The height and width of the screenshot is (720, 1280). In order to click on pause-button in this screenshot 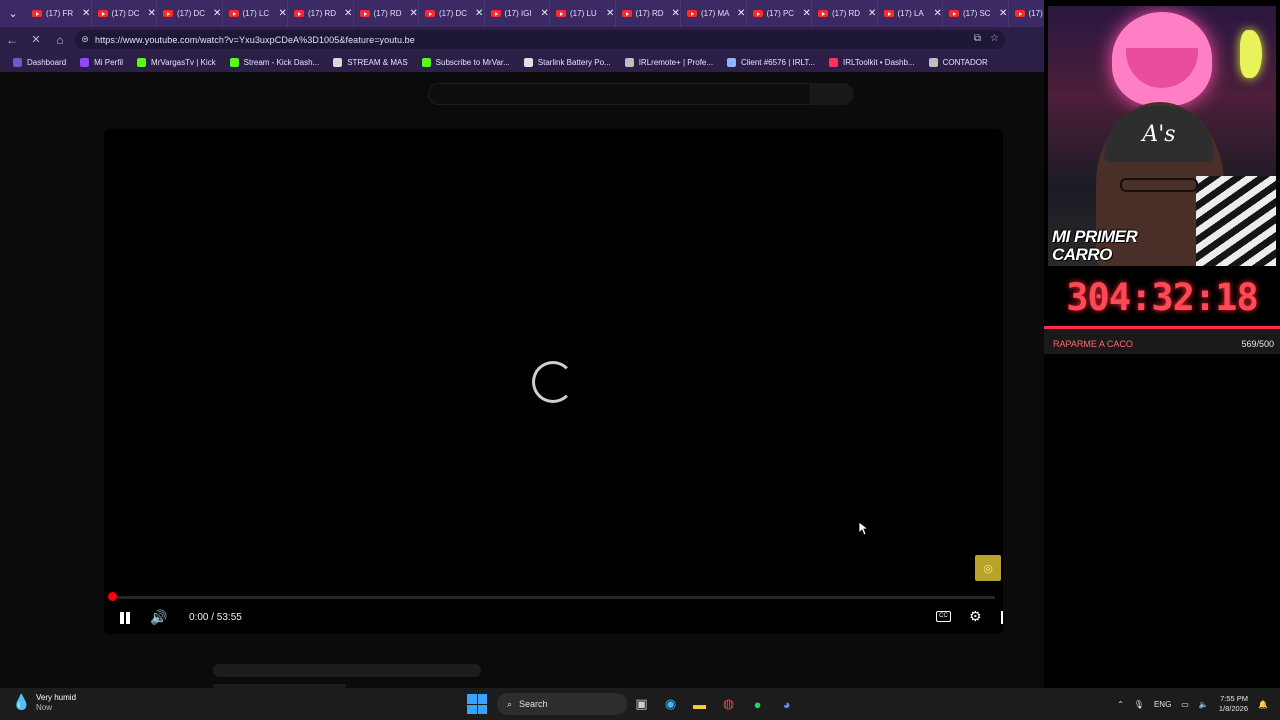, I will do `click(125, 619)`.